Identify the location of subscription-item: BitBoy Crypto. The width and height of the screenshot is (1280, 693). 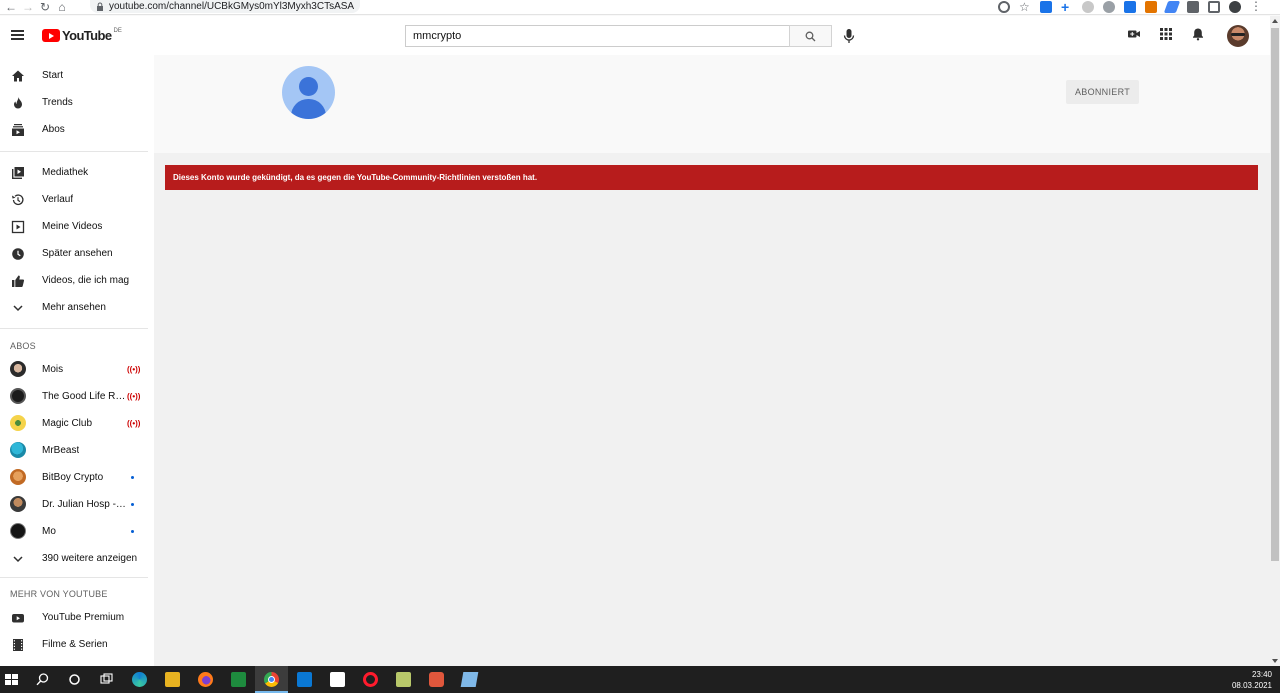
(77, 477).